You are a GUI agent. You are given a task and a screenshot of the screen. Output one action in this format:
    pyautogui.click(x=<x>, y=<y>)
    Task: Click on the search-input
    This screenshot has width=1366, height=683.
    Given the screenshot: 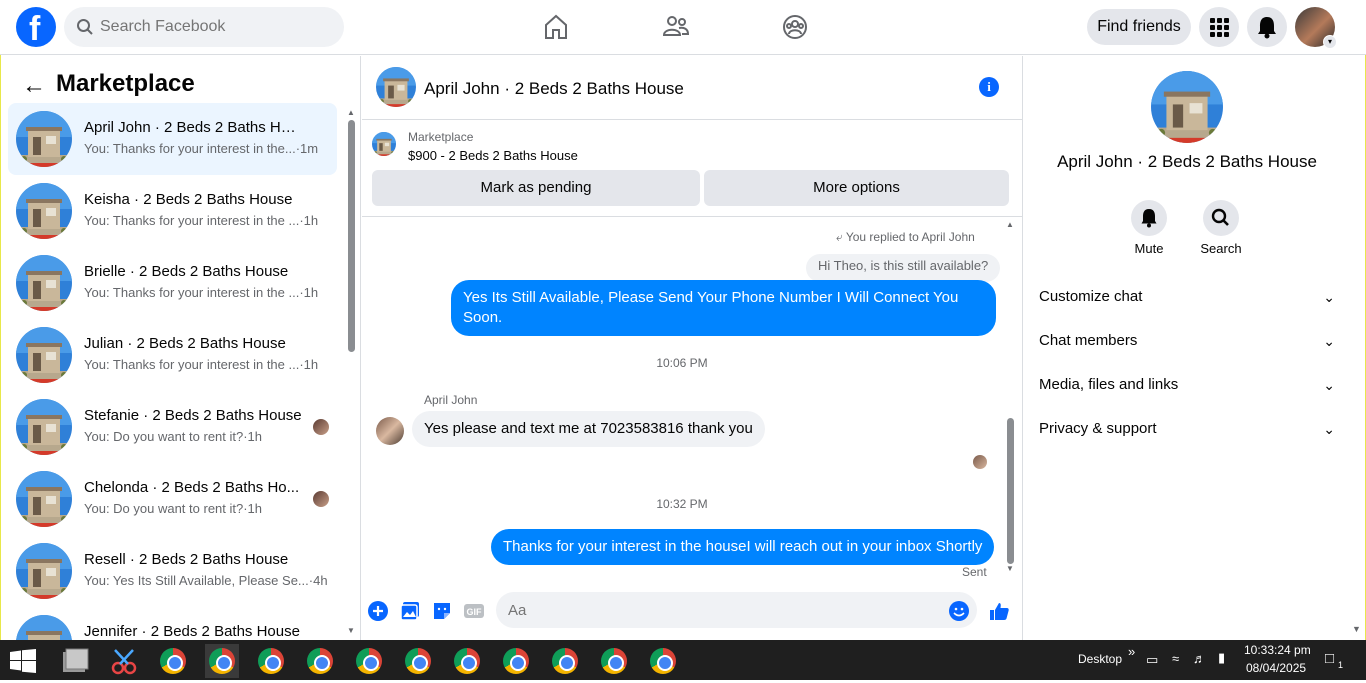 What is the action you would take?
    pyautogui.click(x=215, y=27)
    